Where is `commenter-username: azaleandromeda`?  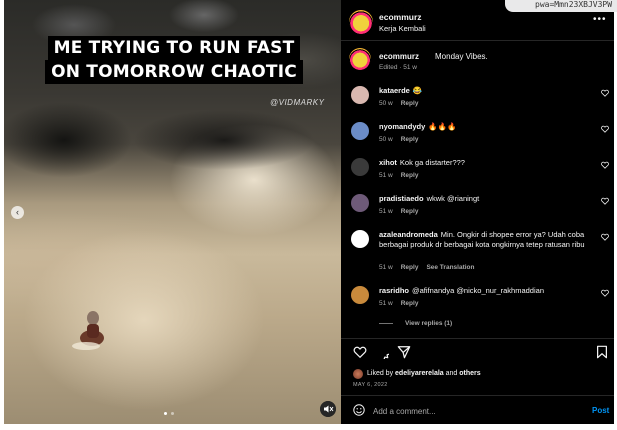 commenter-username: azaleandromeda is located at coordinates (408, 234).